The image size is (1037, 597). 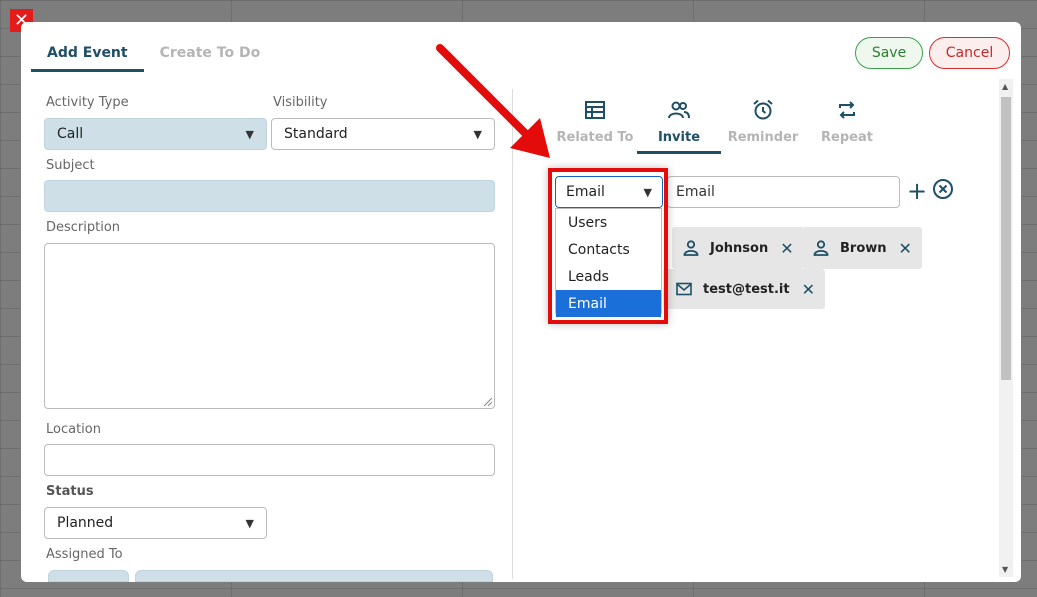 What do you see at coordinates (679, 124) in the screenshot?
I see `tab-invite: Invite` at bounding box center [679, 124].